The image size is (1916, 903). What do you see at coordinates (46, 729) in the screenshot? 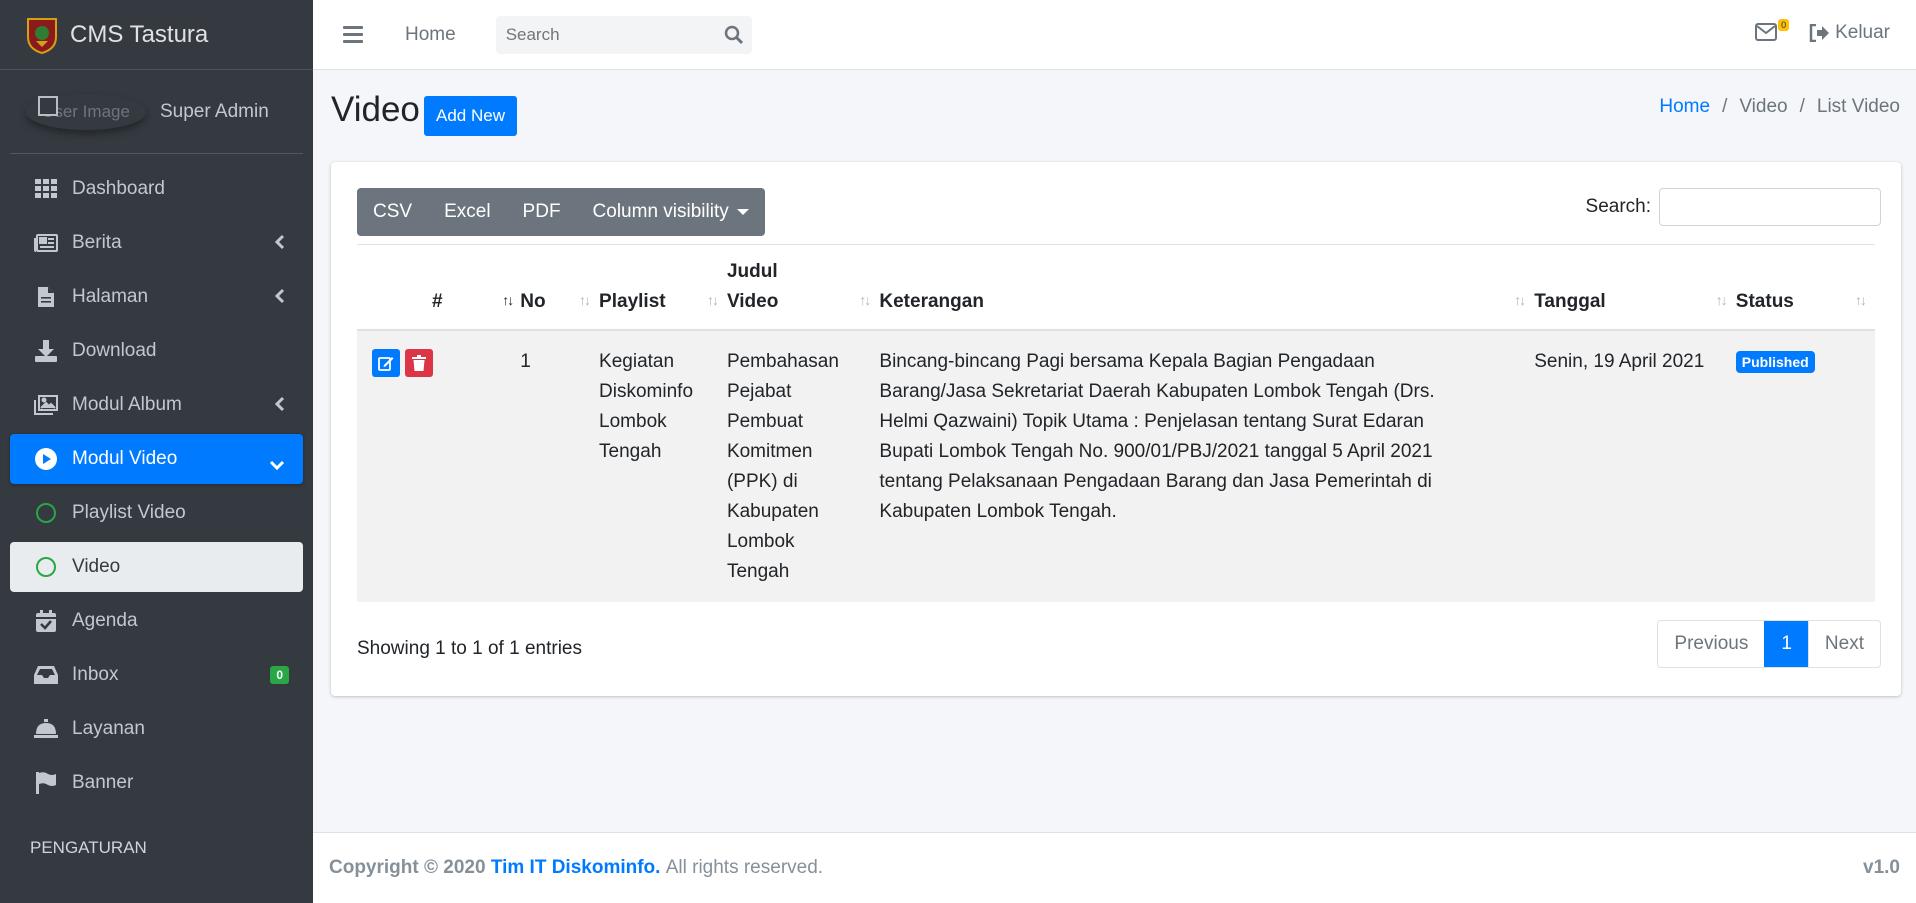
I see `bell-concierge-icon` at bounding box center [46, 729].